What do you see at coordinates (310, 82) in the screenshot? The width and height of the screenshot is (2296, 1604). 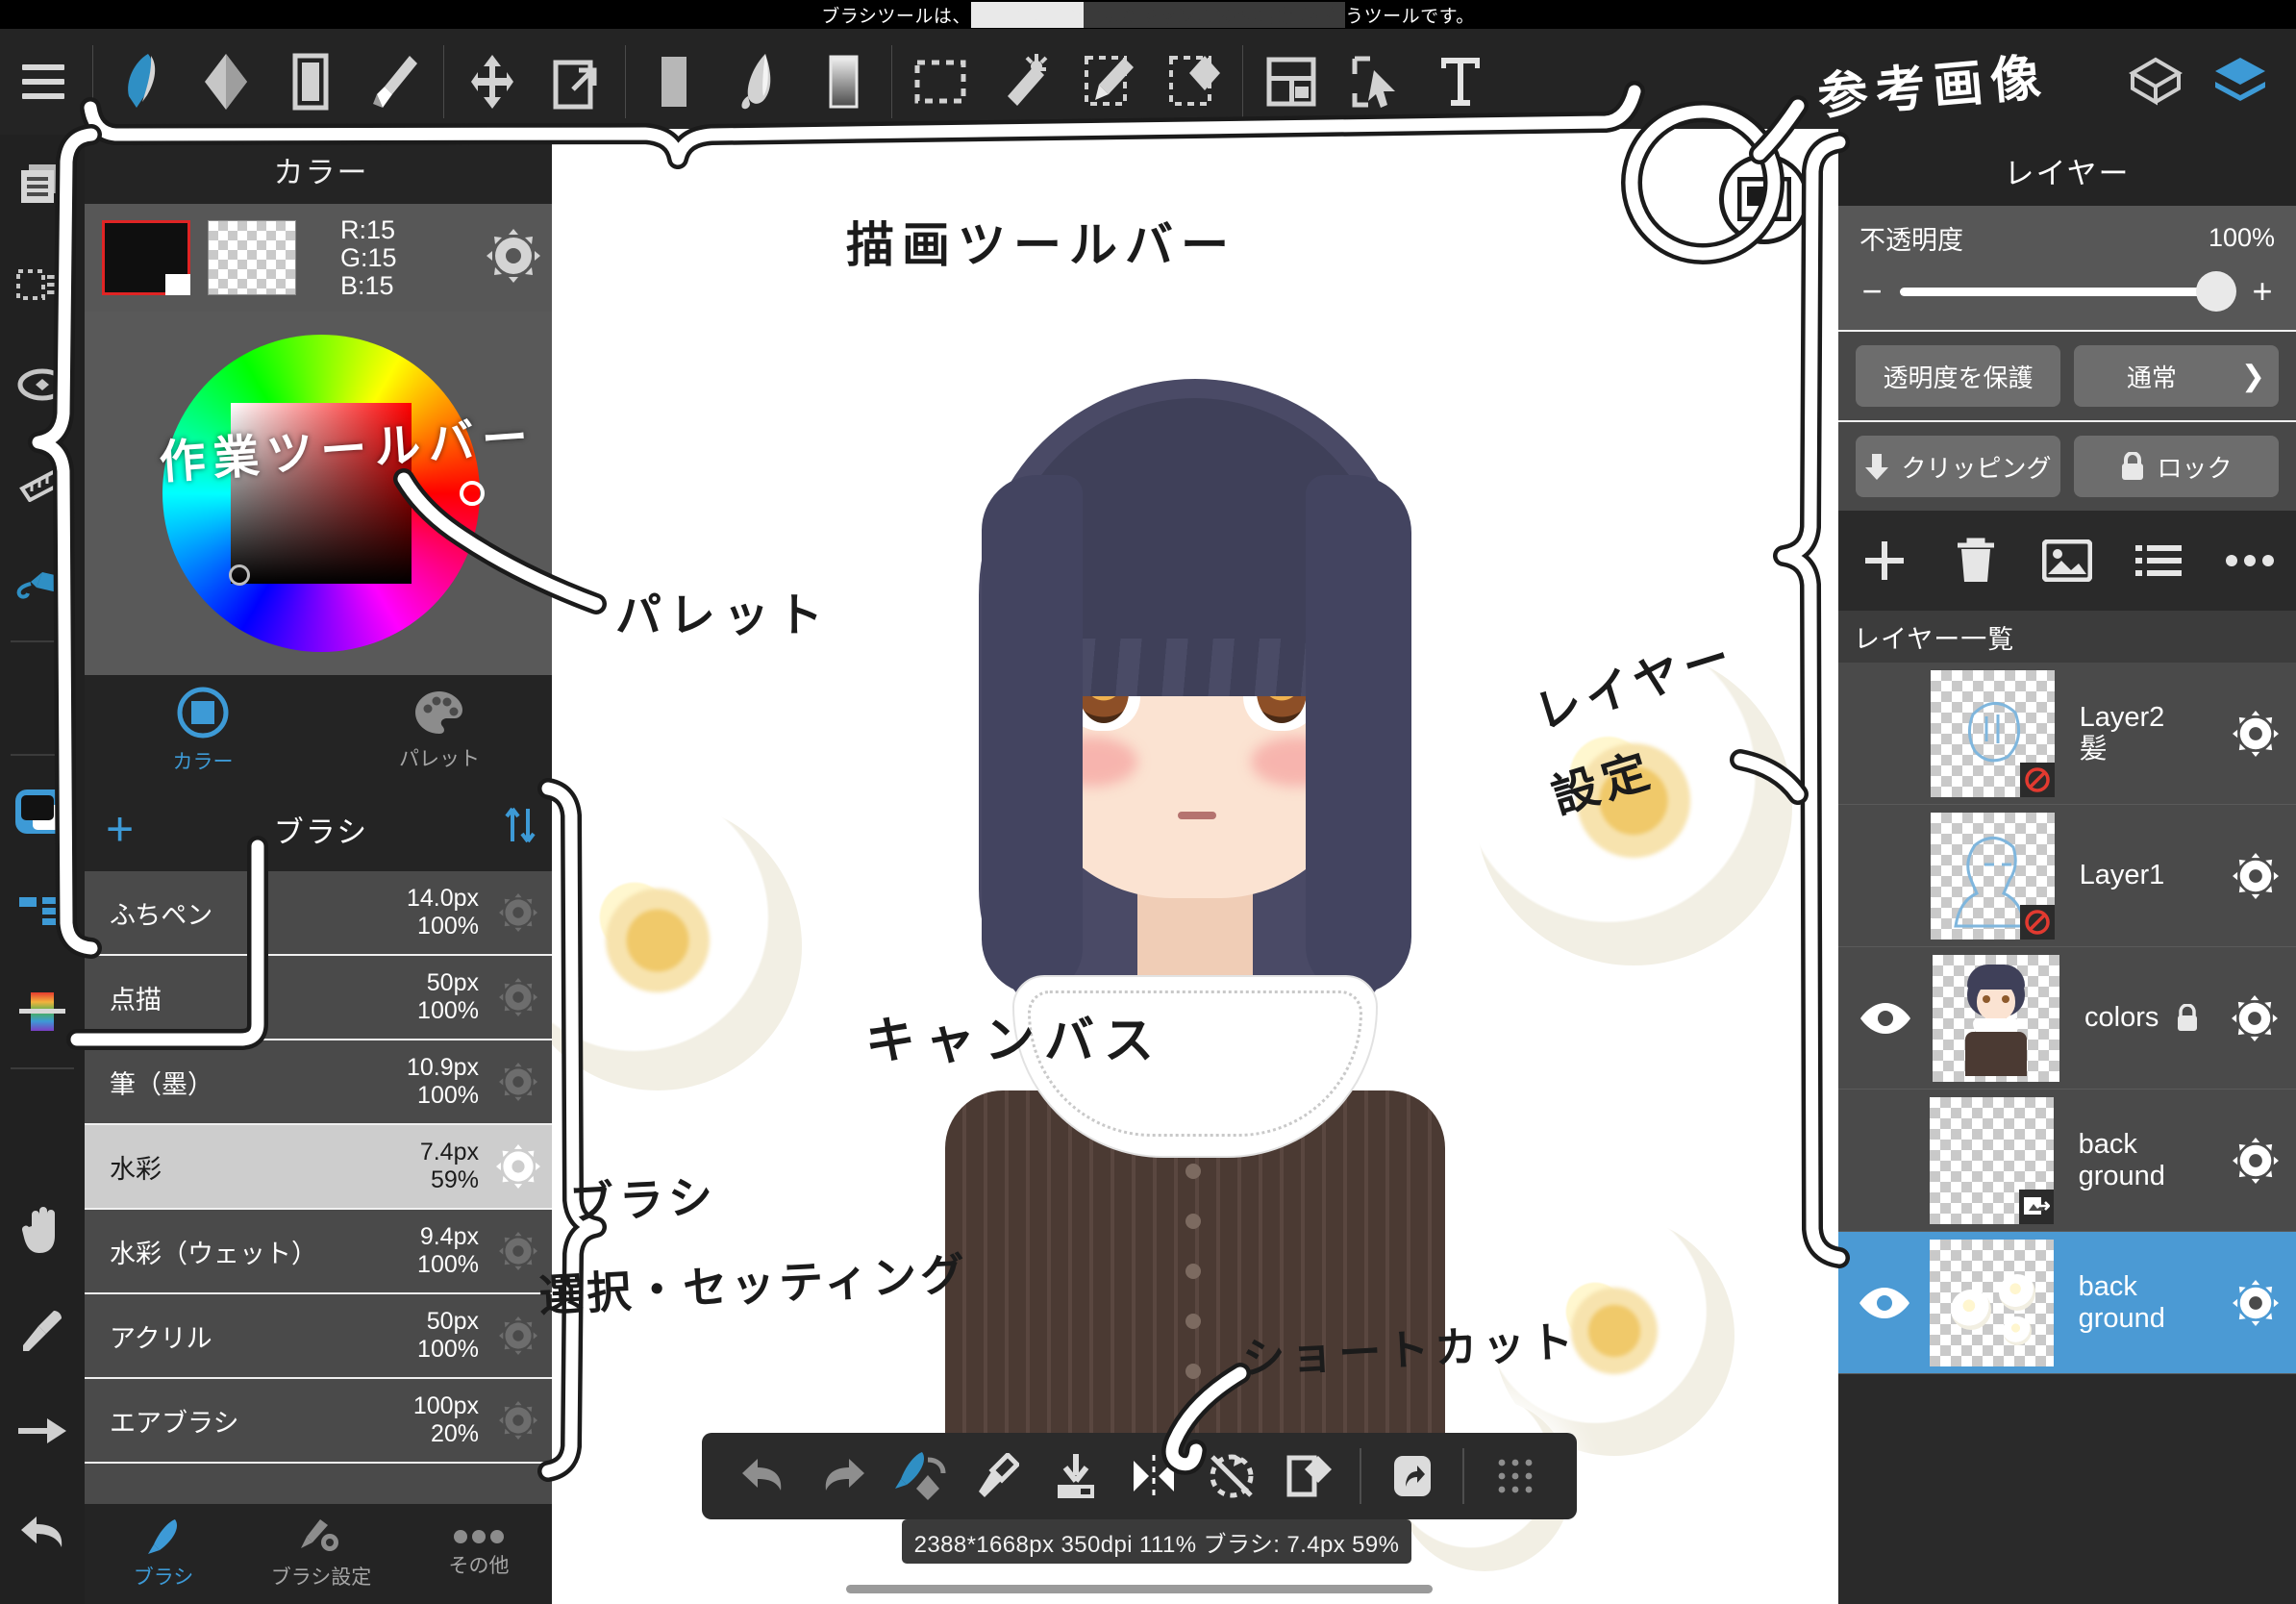 I see `smudge-tool` at bounding box center [310, 82].